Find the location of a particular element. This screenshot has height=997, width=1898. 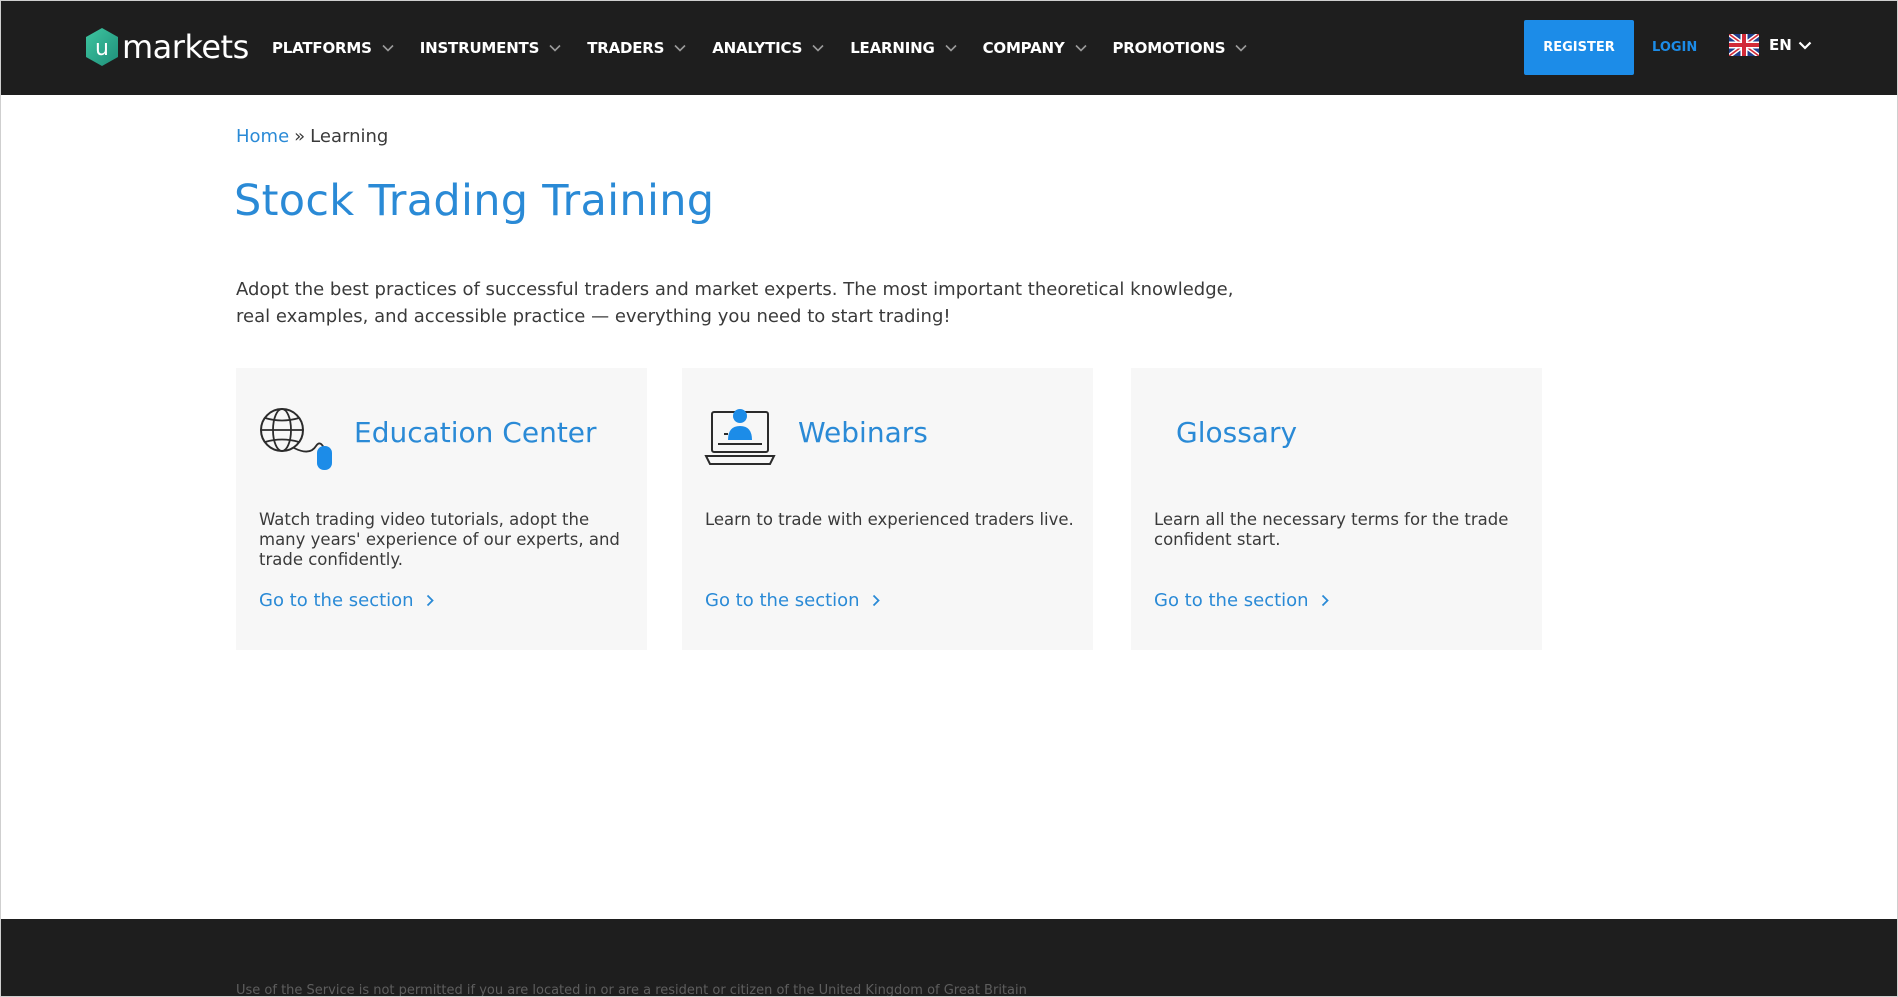

logo-hexagon-icon: u is located at coordinates (102, 47).